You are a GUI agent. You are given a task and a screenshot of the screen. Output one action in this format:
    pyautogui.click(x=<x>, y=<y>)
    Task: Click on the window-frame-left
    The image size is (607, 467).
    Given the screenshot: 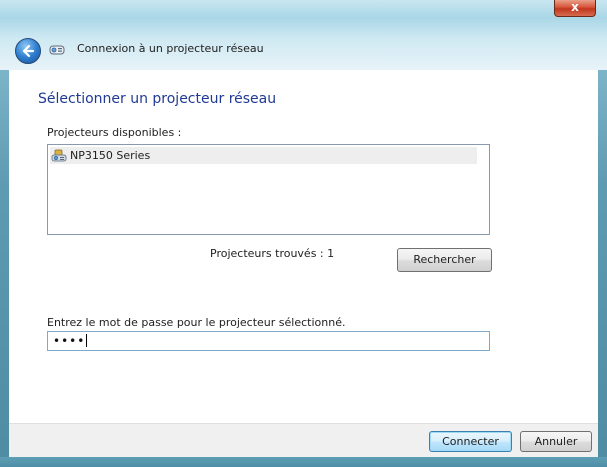 What is the action you would take?
    pyautogui.click(x=4, y=233)
    